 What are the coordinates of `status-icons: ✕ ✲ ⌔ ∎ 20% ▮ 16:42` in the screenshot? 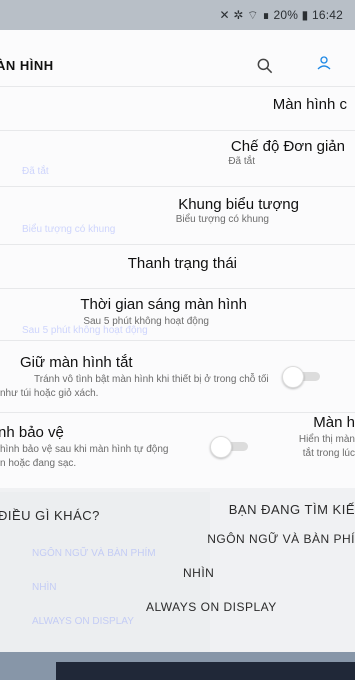 It's located at (281, 15).